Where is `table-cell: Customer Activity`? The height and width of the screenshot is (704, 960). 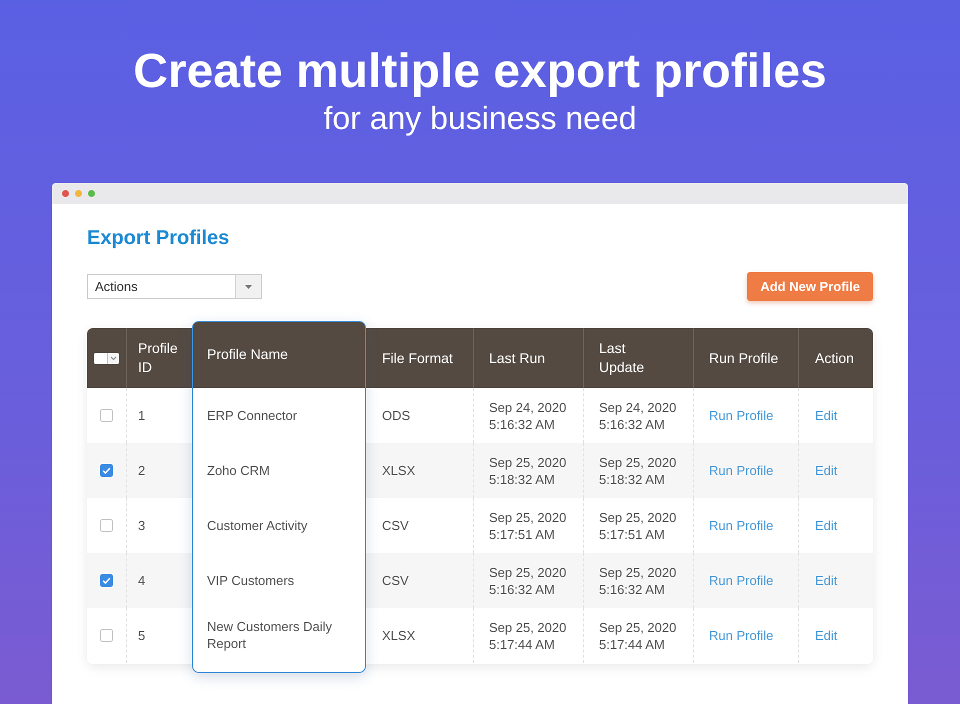 table-cell: Customer Activity is located at coordinates (279, 525).